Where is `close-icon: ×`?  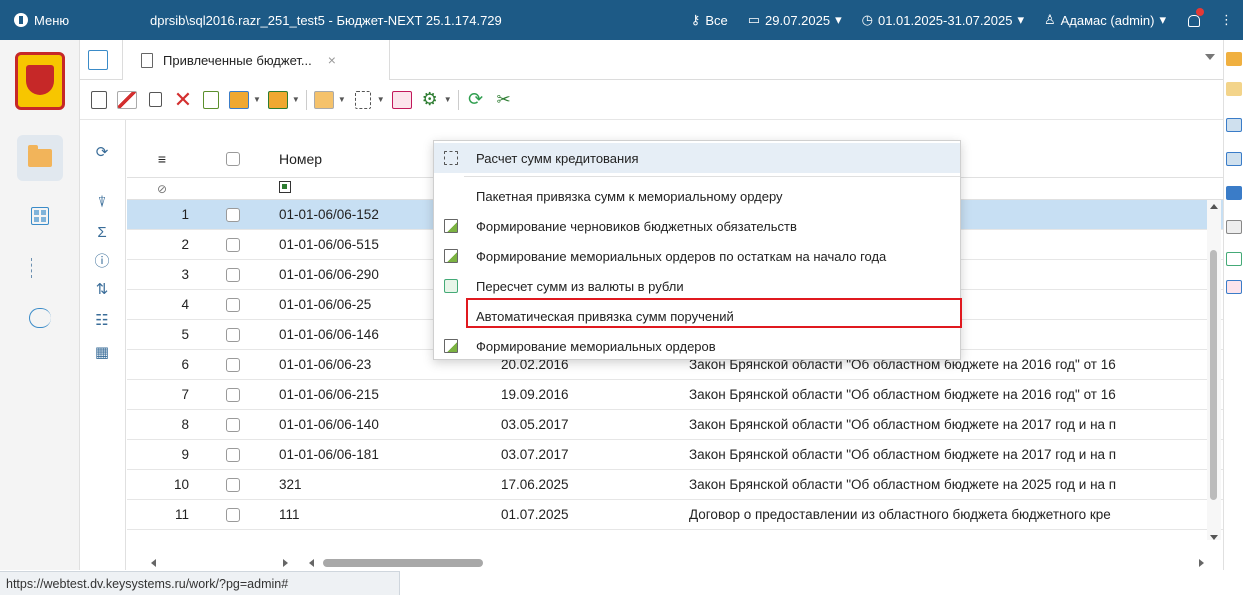
close-icon: × is located at coordinates (332, 60).